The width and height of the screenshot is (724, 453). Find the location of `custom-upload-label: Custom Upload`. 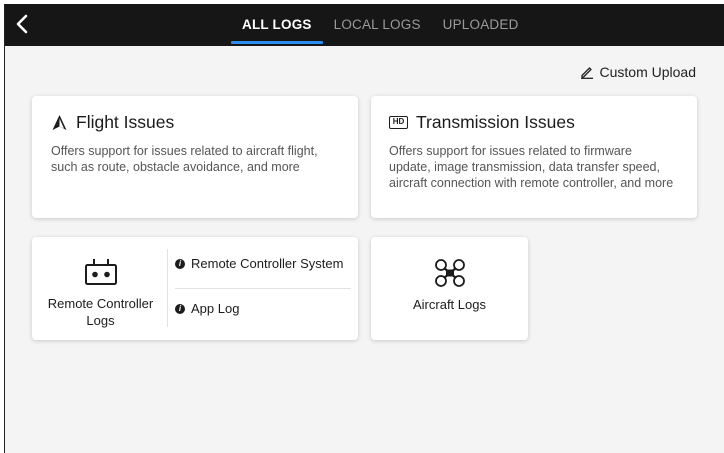

custom-upload-label: Custom Upload is located at coordinates (648, 72).